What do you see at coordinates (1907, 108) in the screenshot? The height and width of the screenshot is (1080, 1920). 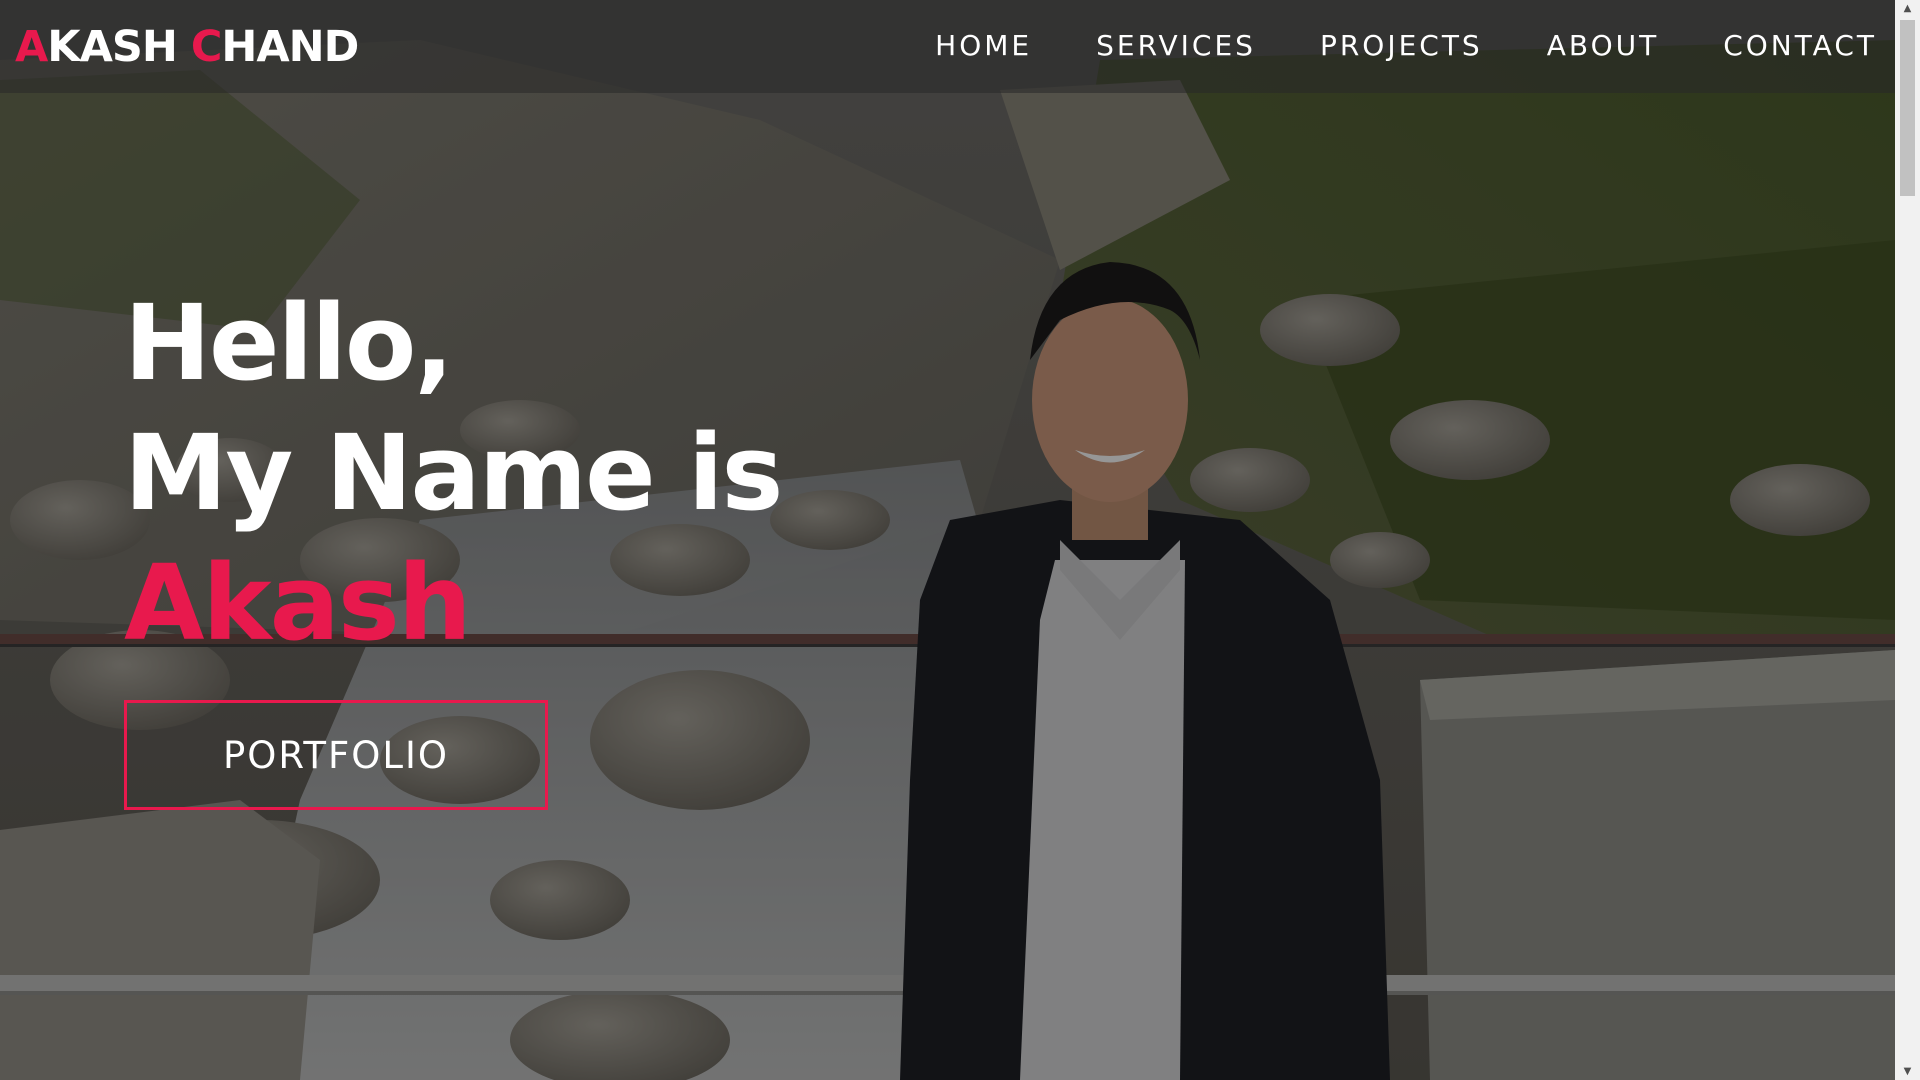 I see `scrollbar-thumb` at bounding box center [1907, 108].